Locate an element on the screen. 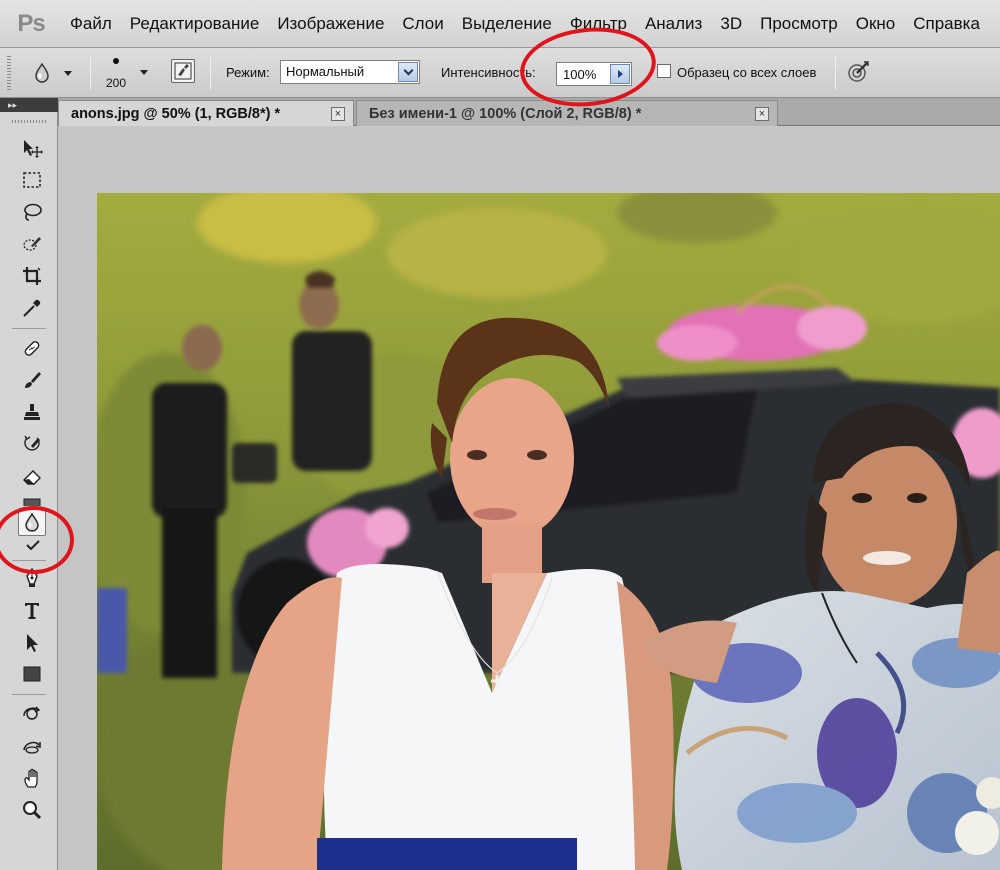 This screenshot has width=1000, height=870. tool-clone-stamp is located at coordinates (32, 412).